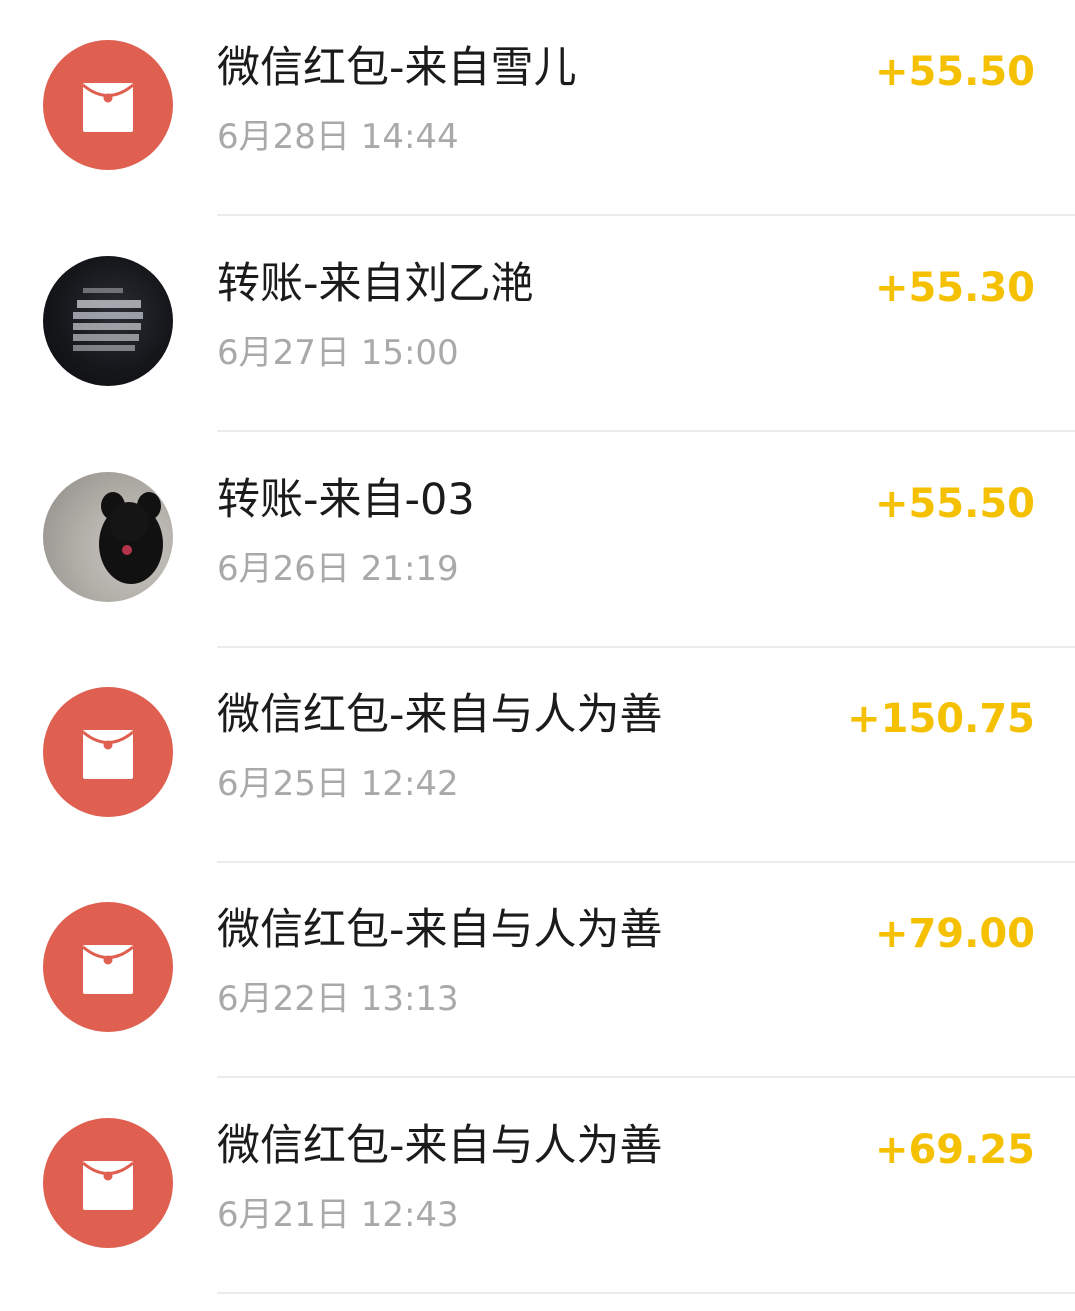 This screenshot has width=1075, height=1311. What do you see at coordinates (646, 1293) in the screenshot?
I see `row-divider` at bounding box center [646, 1293].